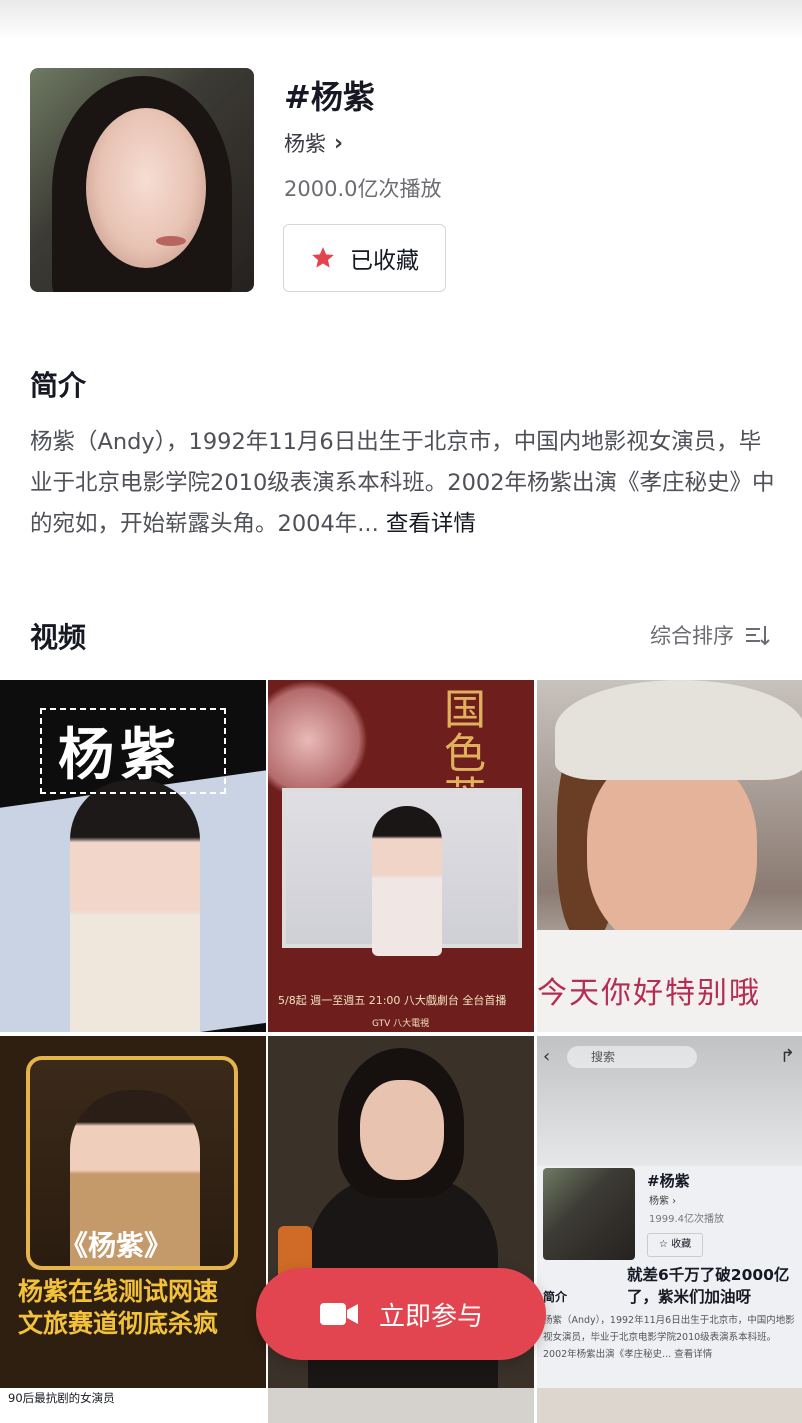 The height and width of the screenshot is (1423, 802). I want to click on creator-link: 杨紫 ›, so click(313, 143).